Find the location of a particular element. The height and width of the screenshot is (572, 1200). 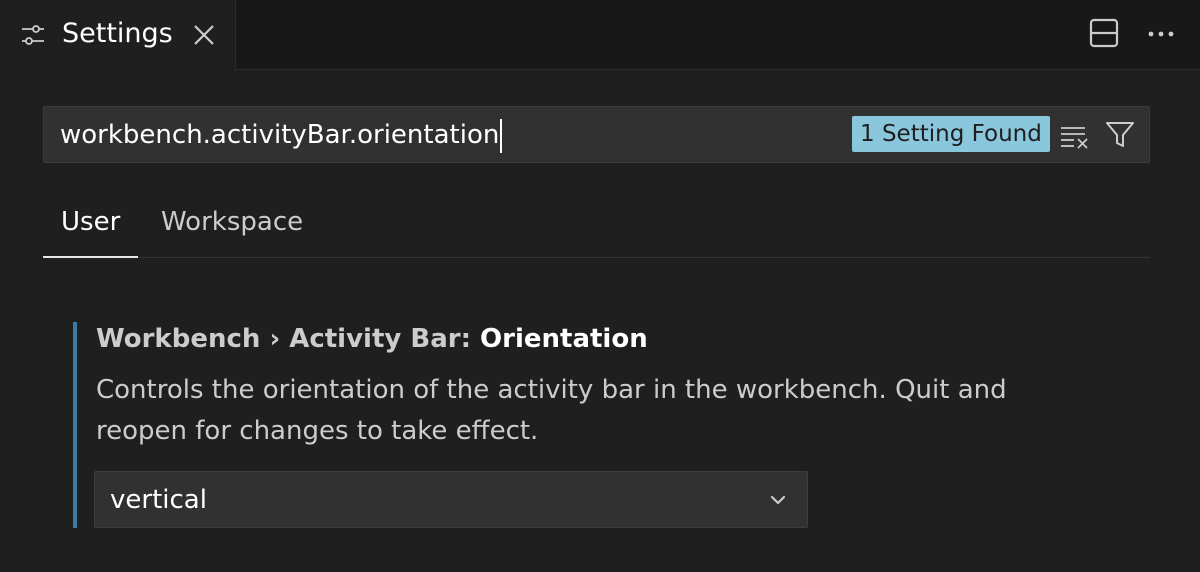

filter-icon is located at coordinates (1120, 135).